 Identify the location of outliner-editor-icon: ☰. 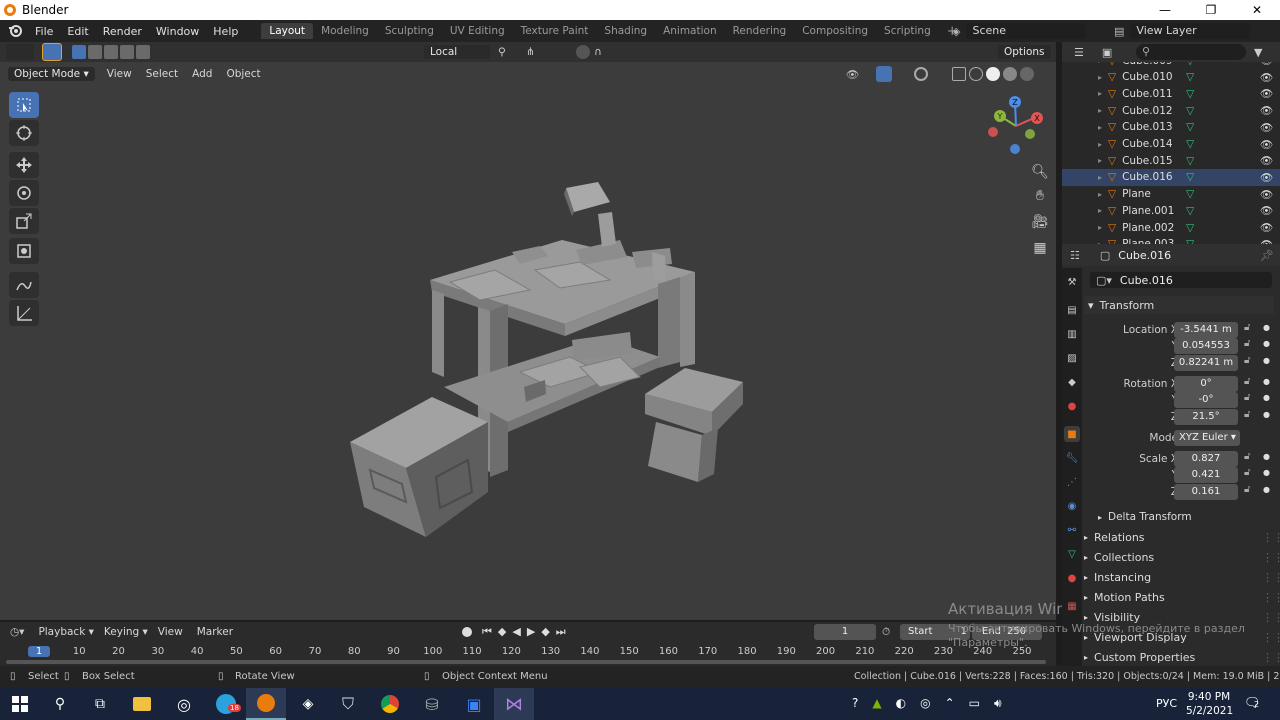
(1079, 52).